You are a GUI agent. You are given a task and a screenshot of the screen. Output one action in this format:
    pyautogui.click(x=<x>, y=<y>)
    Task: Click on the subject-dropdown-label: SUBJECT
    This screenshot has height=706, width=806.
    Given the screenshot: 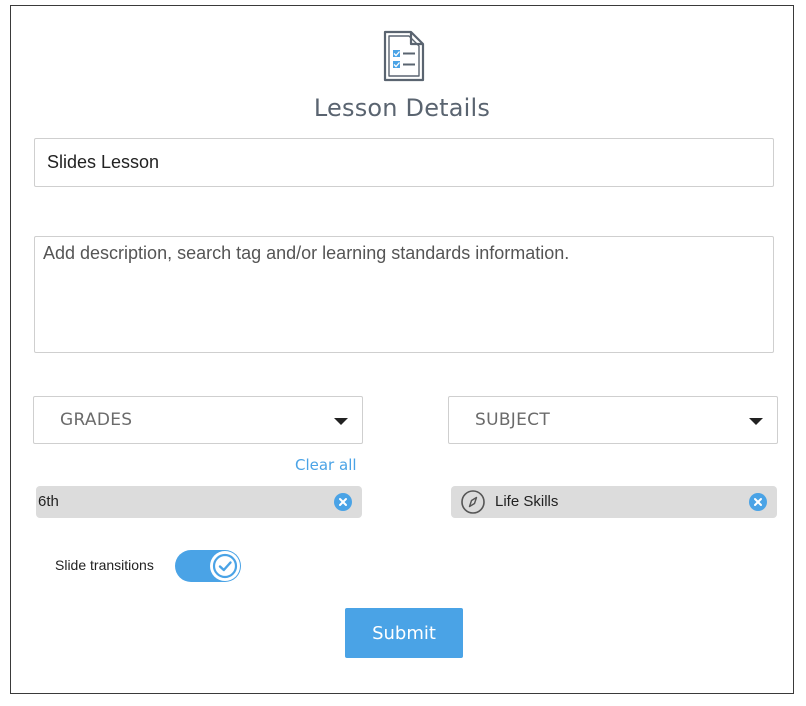 What is the action you would take?
    pyautogui.click(x=513, y=420)
    